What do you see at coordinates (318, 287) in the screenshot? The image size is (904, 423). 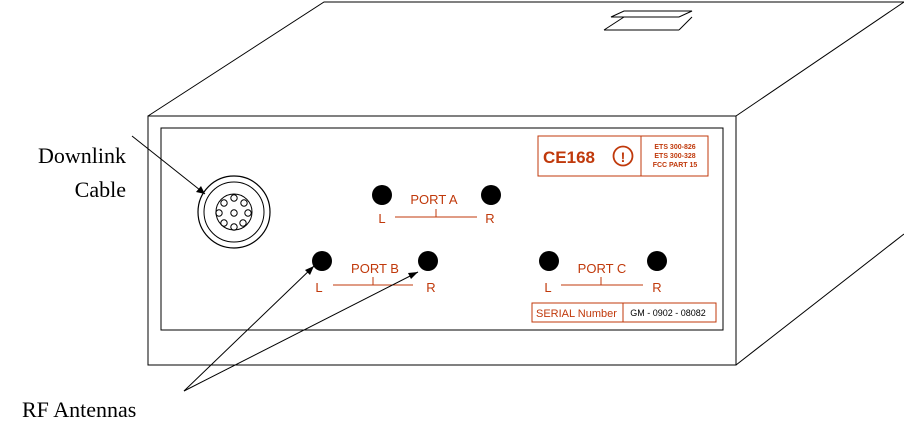 I see `port-b-left-label: L` at bounding box center [318, 287].